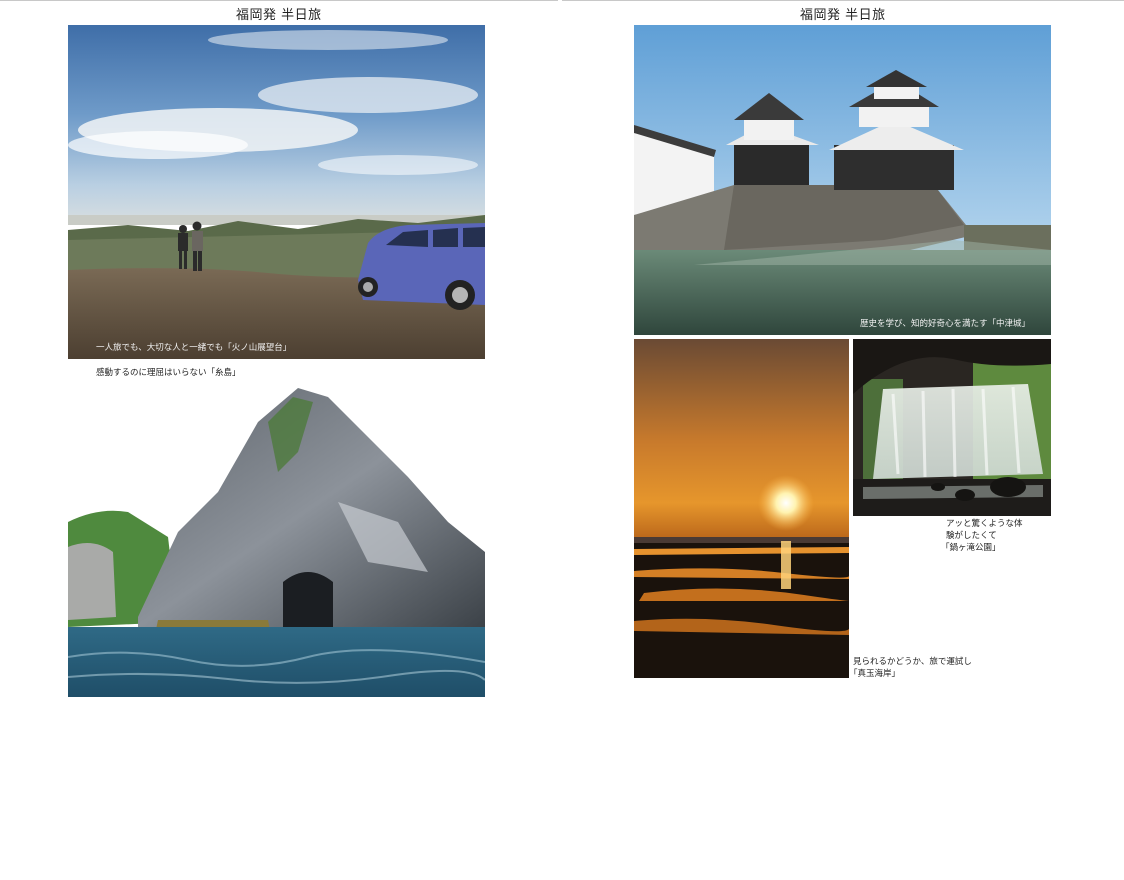 Image resolution: width=1124 pixels, height=880 pixels. I want to click on waterfall-caption-line-1: アッと驚くような体, so click(984, 524).